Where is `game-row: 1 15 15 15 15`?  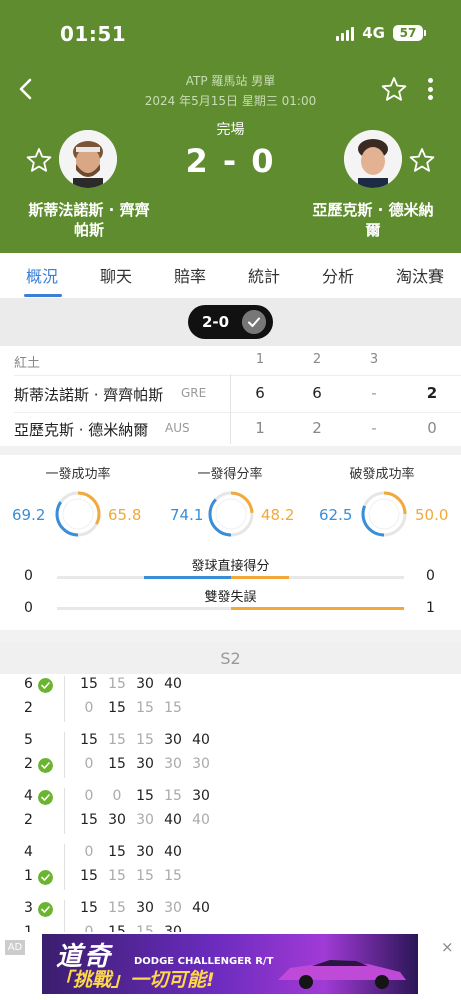 game-row: 1 15 15 15 15 is located at coordinates (230, 880).